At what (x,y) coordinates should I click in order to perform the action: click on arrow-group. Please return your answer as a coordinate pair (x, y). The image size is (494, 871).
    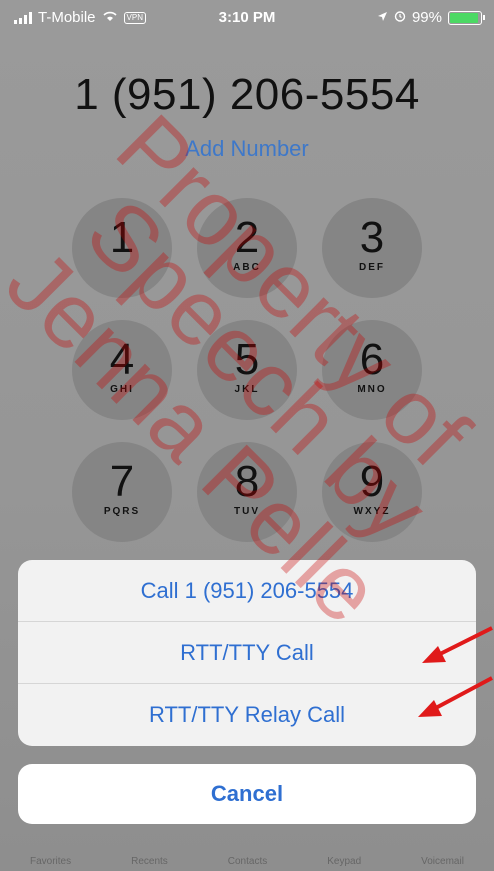
    Looking at the image, I should click on (455, 671).